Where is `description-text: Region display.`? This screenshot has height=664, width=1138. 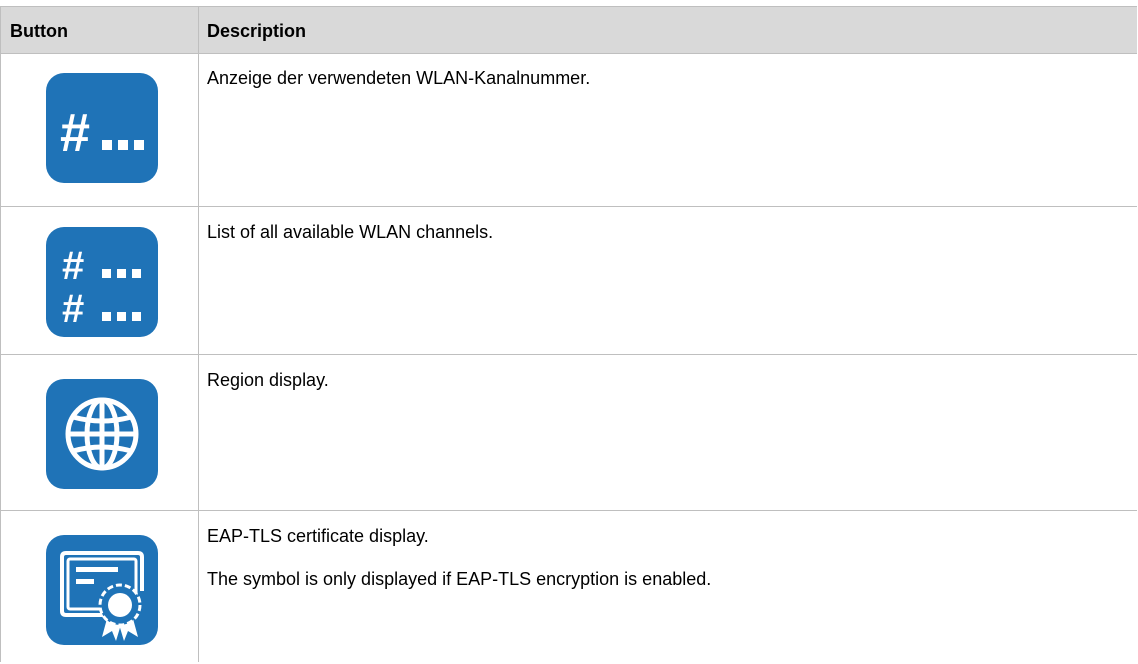
description-text: Region display. is located at coordinates (268, 380).